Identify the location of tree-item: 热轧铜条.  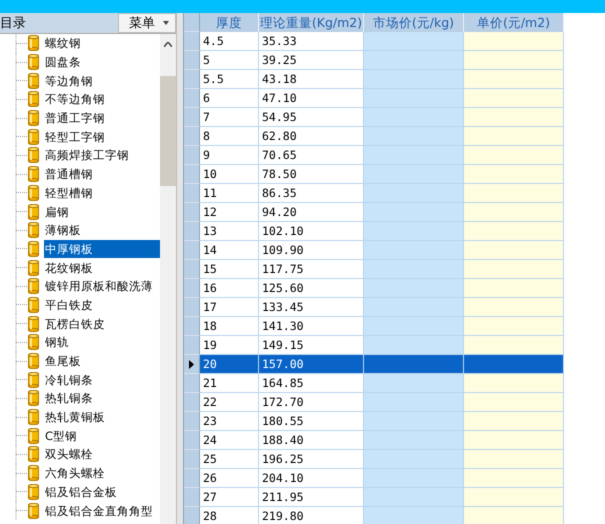
(69, 398).